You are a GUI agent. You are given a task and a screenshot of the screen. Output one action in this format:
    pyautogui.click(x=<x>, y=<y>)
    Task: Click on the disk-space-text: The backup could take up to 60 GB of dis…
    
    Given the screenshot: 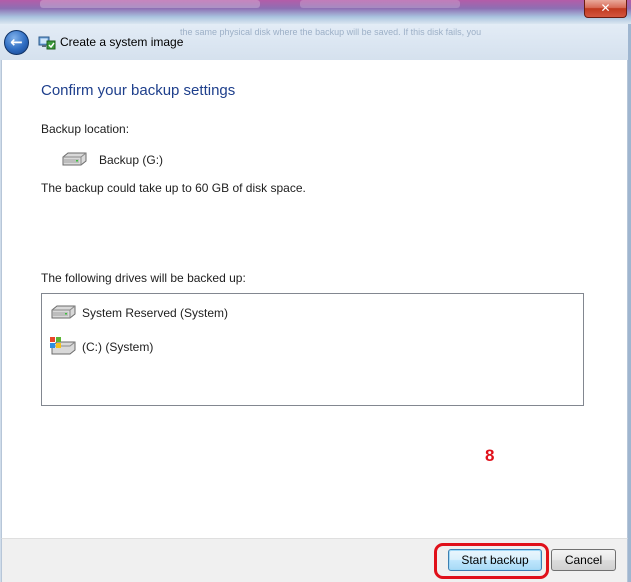 What is the action you would take?
    pyautogui.click(x=173, y=188)
    